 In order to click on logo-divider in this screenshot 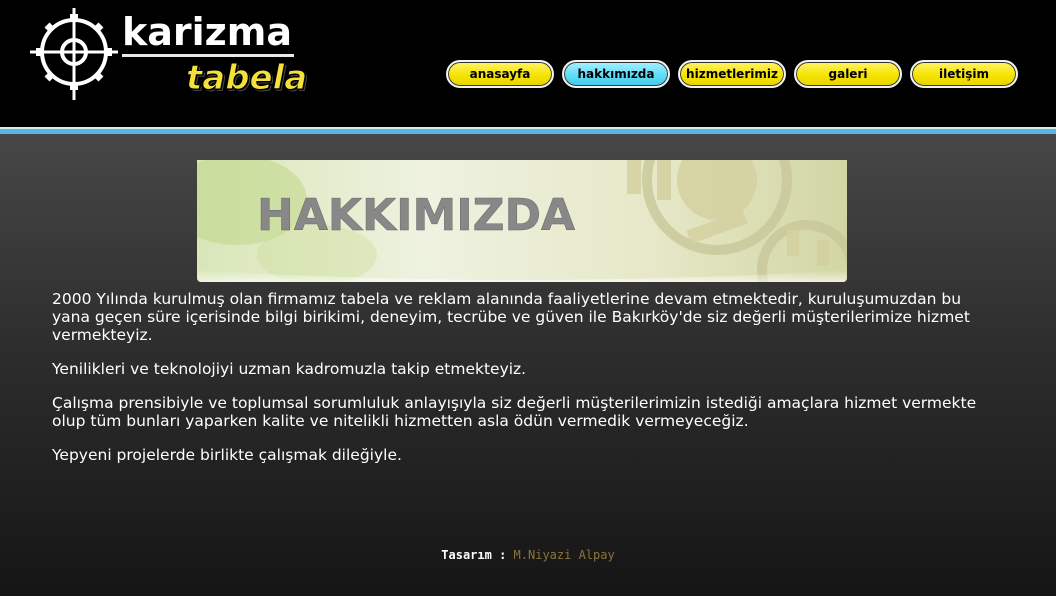, I will do `click(208, 55)`.